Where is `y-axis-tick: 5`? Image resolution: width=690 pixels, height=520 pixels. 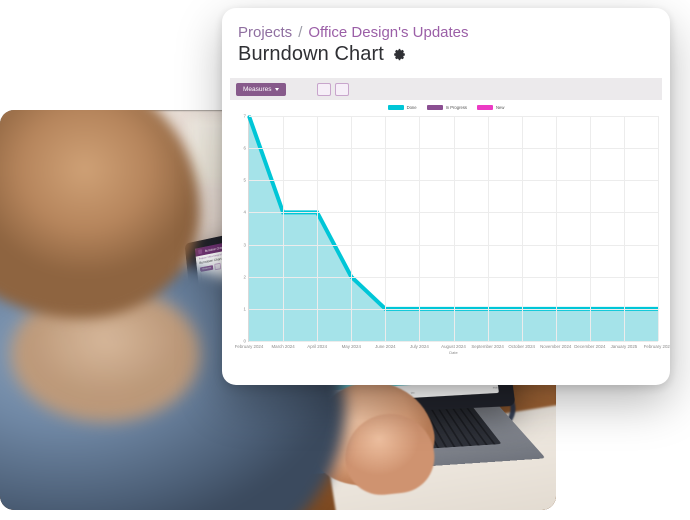
y-axis-tick: 5 is located at coordinates (244, 180).